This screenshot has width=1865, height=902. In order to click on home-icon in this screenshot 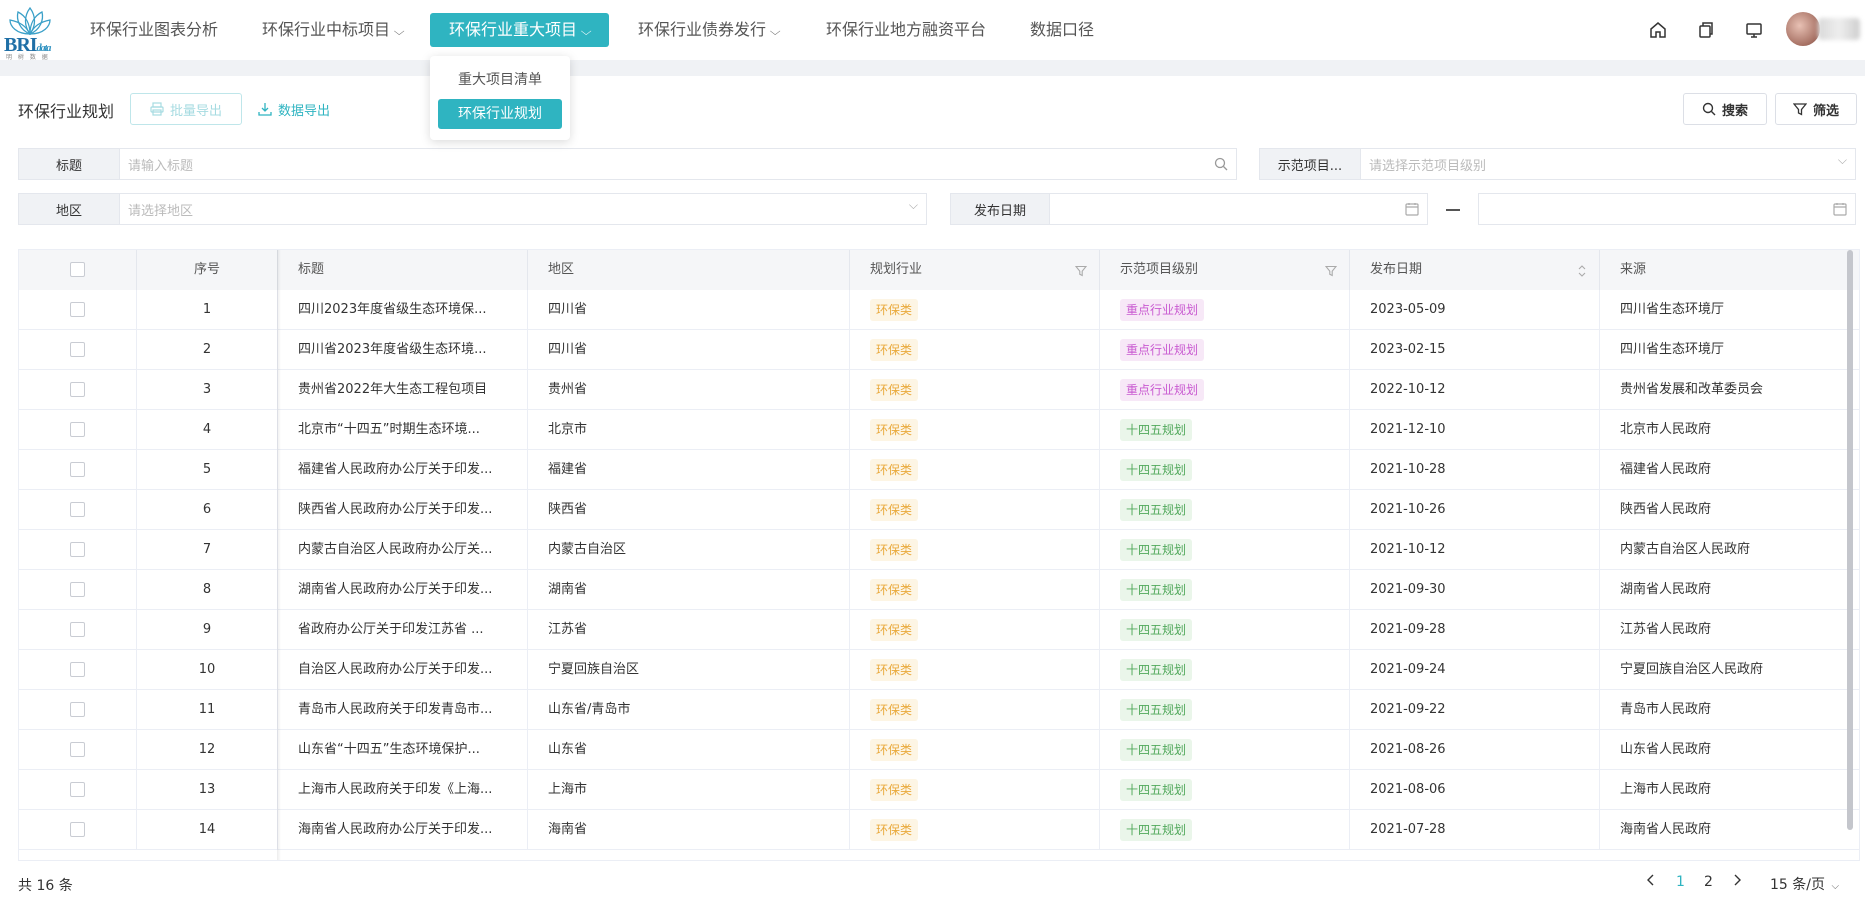, I will do `click(1658, 30)`.